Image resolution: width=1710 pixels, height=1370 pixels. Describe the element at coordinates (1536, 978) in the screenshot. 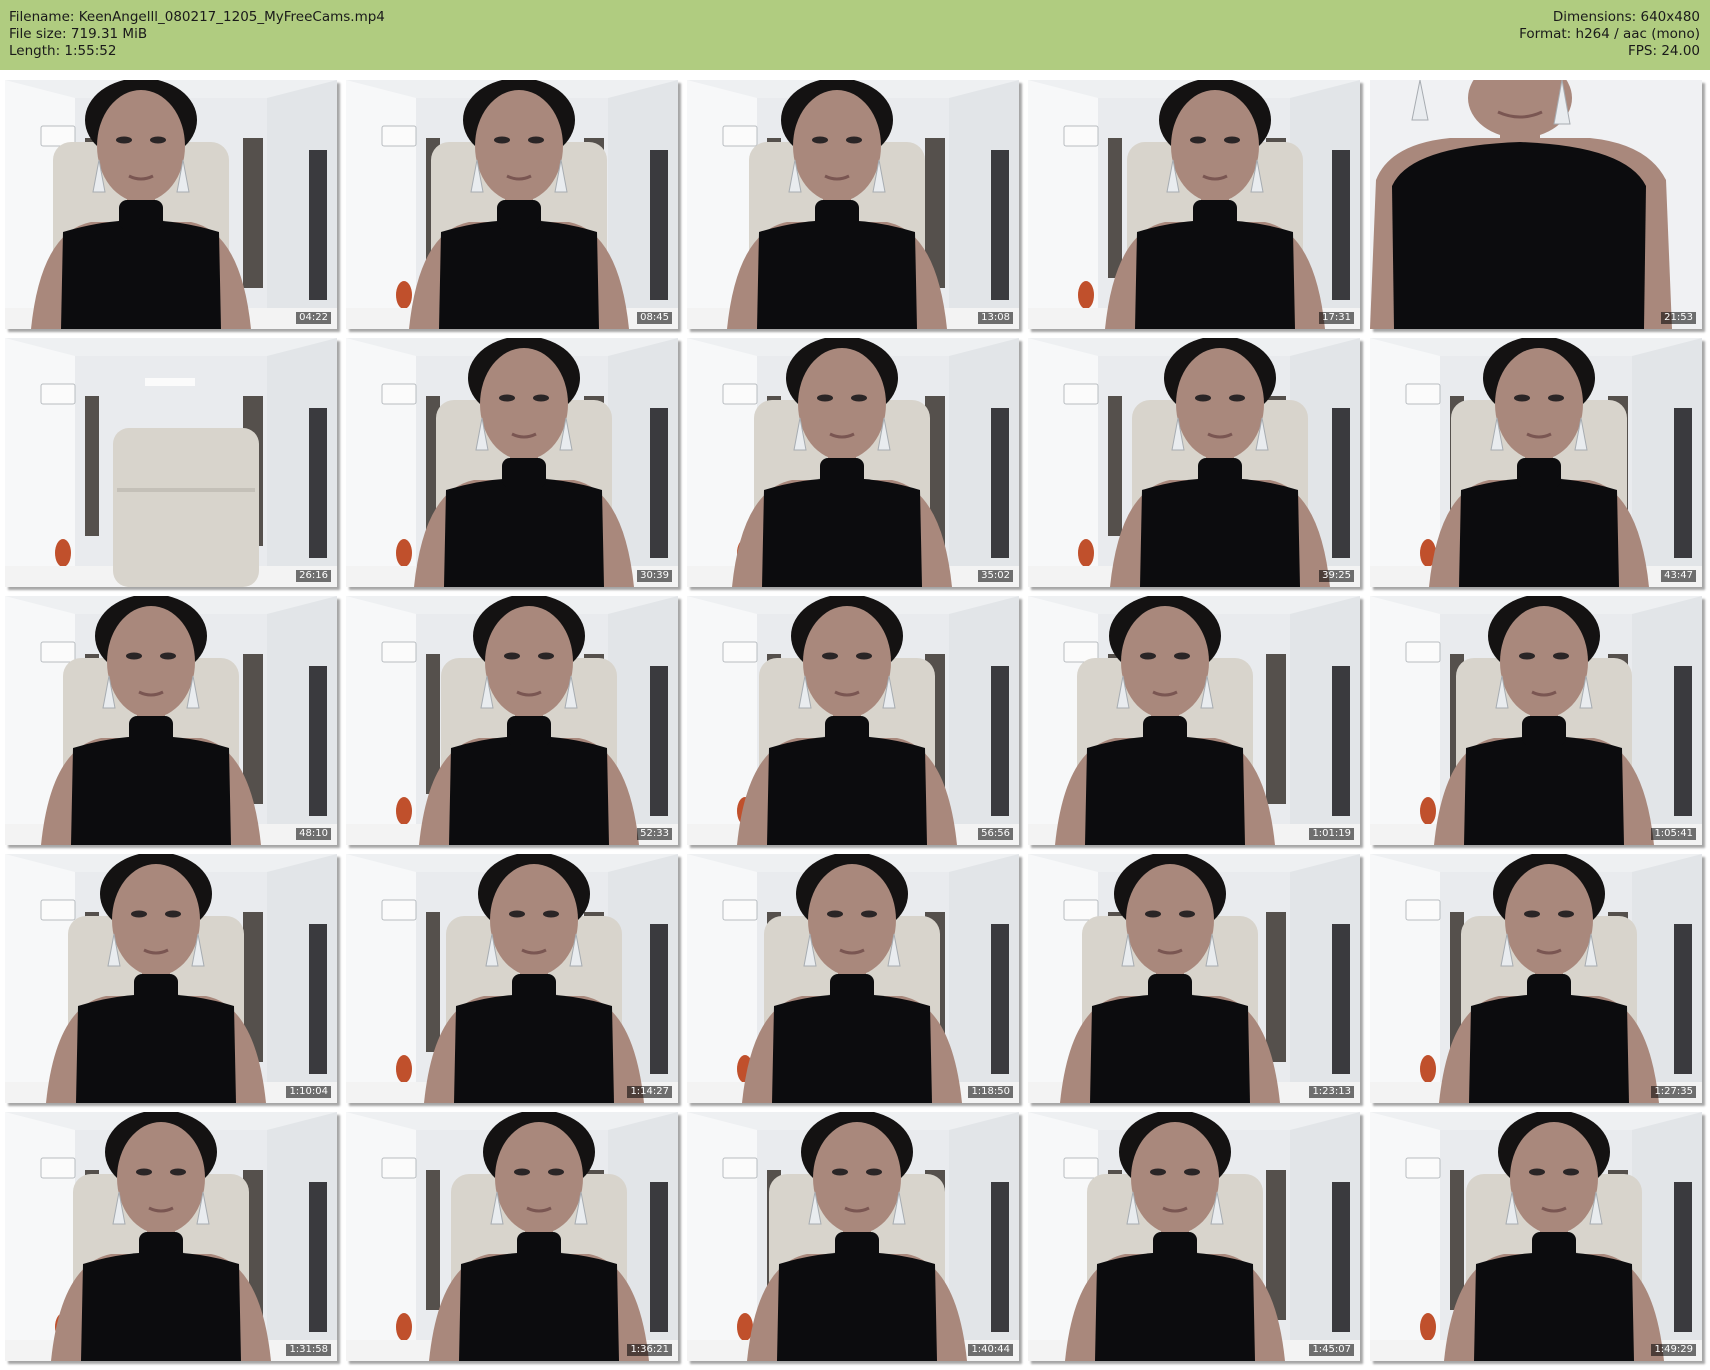

I see `thumbnail-frame: 1:27:35` at that location.